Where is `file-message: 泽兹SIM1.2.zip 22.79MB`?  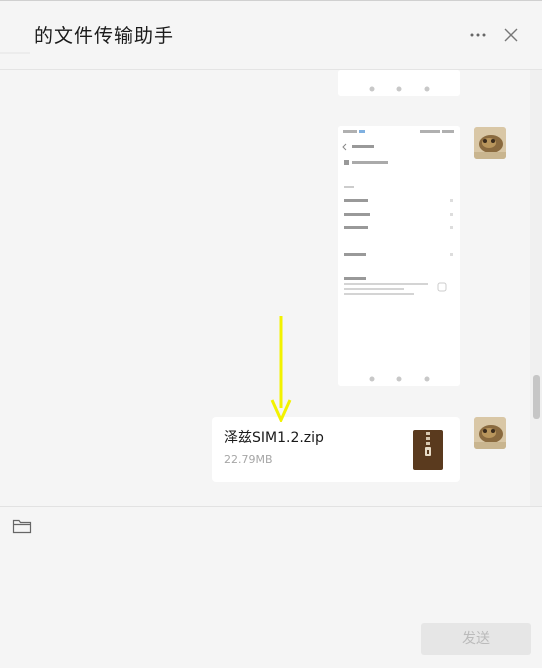 file-message: 泽兹SIM1.2.zip 22.79MB is located at coordinates (336, 449).